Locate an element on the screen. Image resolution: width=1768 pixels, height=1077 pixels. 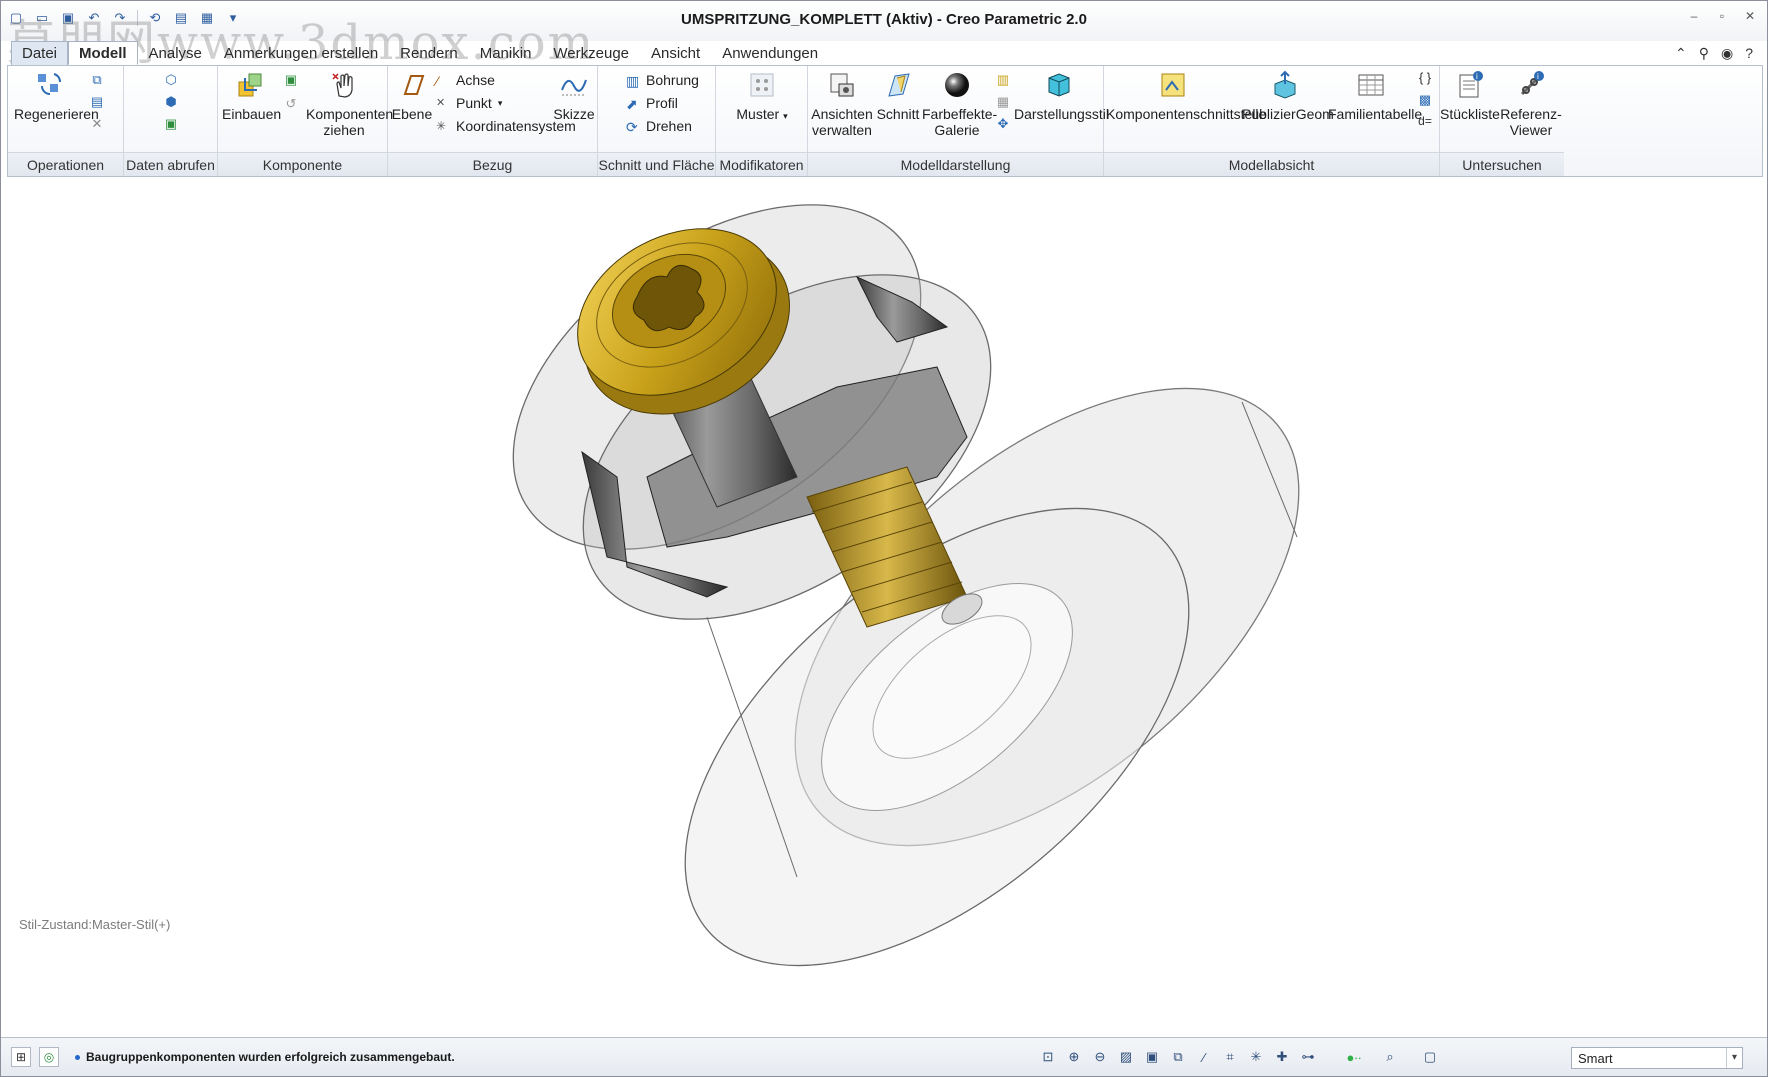
zoom-out-icon: ⊖ is located at coordinates (1100, 1057).